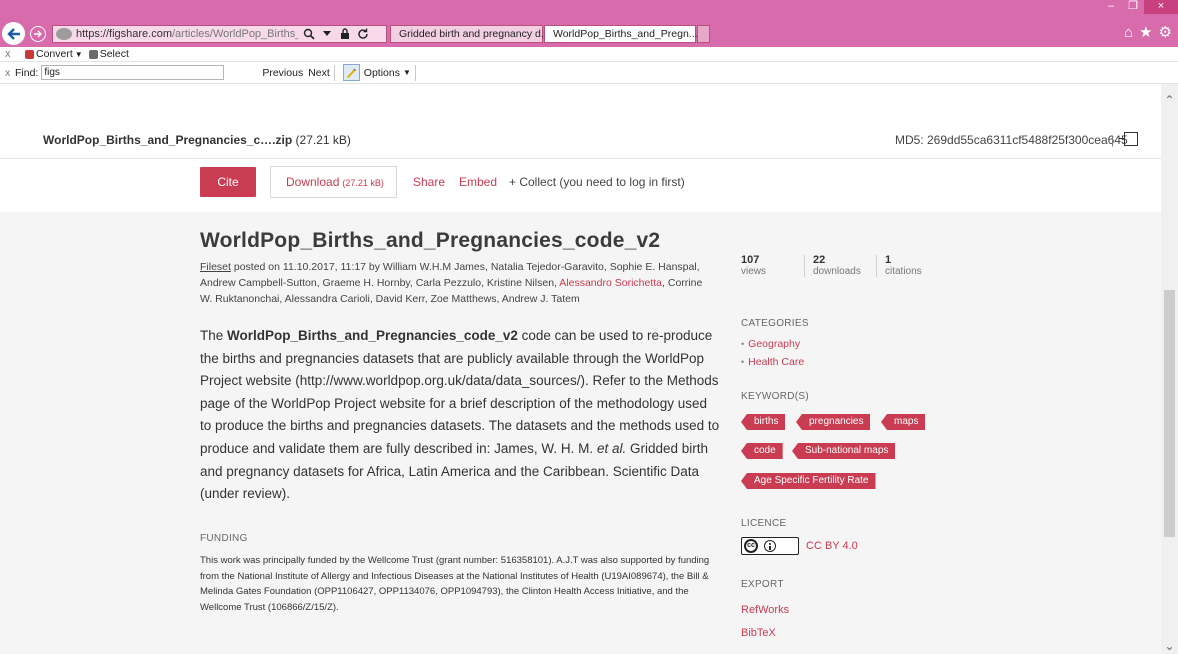 This screenshot has height=654, width=1178. I want to click on forward-arrow-icon, so click(38, 34).